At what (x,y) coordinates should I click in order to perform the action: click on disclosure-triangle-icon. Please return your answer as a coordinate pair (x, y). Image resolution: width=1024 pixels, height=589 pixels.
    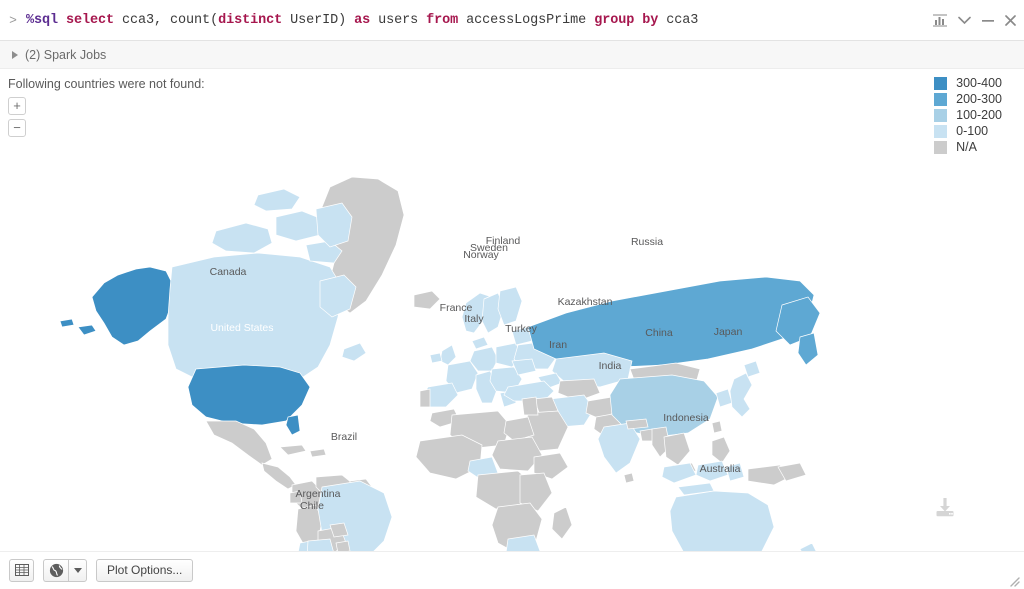
    Looking at the image, I should click on (15, 54).